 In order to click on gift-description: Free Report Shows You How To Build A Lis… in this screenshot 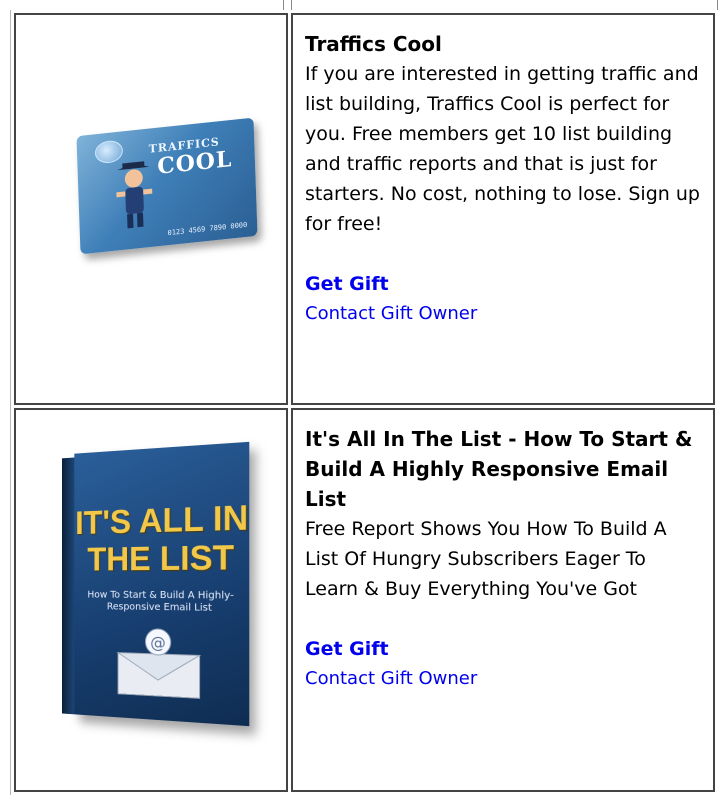, I will do `click(486, 559)`.